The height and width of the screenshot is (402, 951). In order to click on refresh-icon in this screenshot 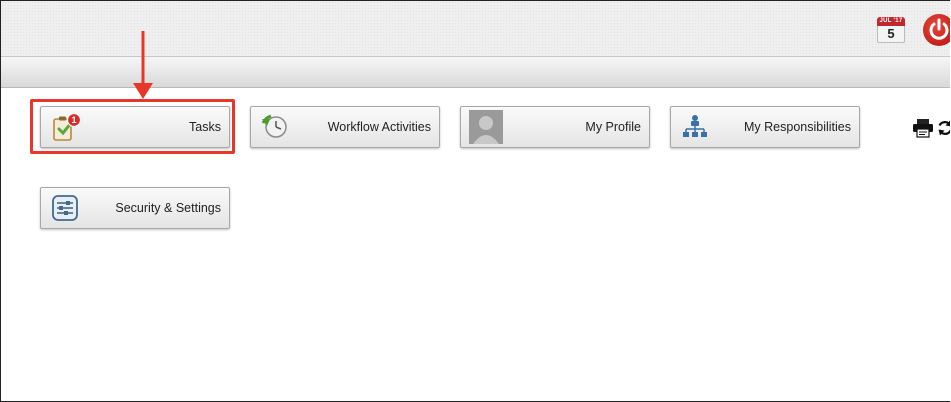, I will do `click(943, 130)`.